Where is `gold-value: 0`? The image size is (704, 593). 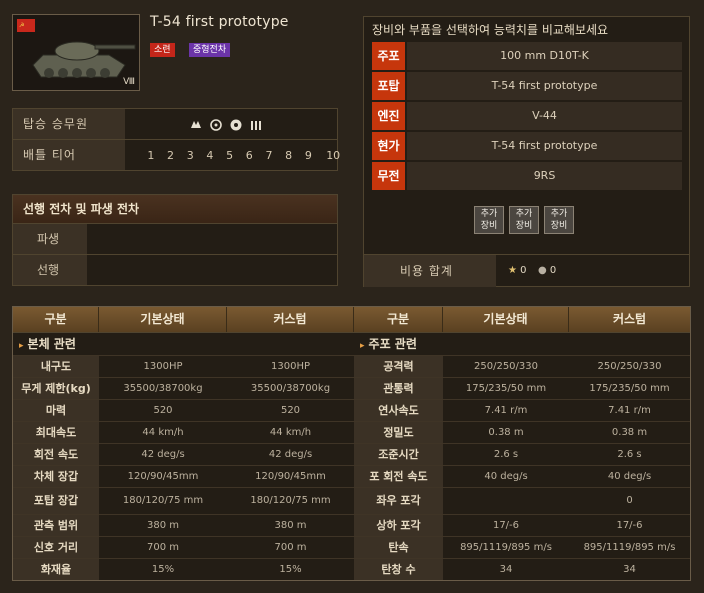 gold-value: 0 is located at coordinates (523, 270).